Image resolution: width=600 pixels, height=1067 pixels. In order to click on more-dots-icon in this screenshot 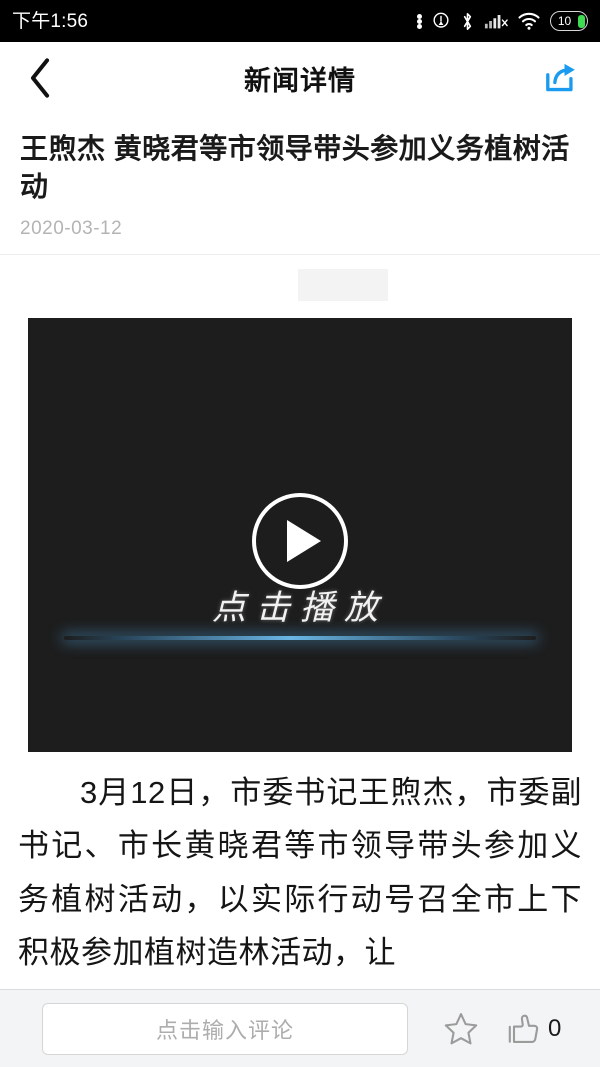, I will do `click(419, 21)`.